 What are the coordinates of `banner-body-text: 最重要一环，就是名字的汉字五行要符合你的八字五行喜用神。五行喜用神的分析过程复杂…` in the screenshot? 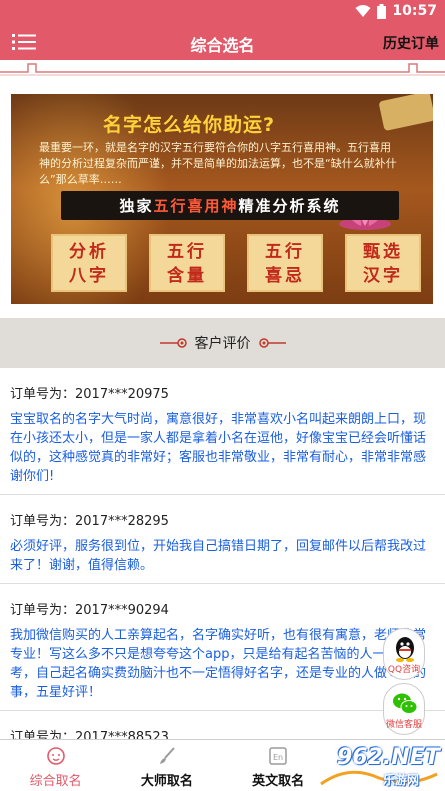 It's located at (218, 163).